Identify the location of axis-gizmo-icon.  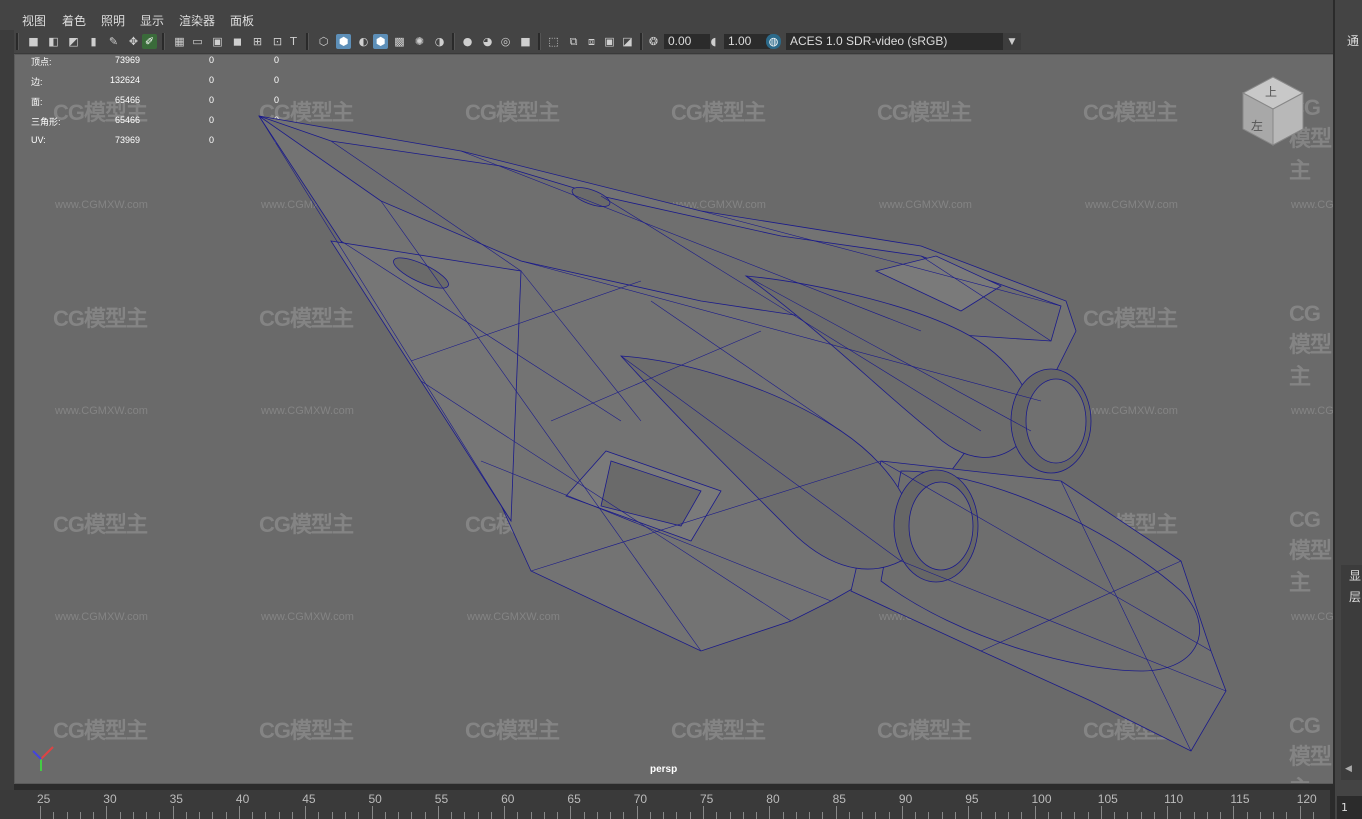
(43, 758).